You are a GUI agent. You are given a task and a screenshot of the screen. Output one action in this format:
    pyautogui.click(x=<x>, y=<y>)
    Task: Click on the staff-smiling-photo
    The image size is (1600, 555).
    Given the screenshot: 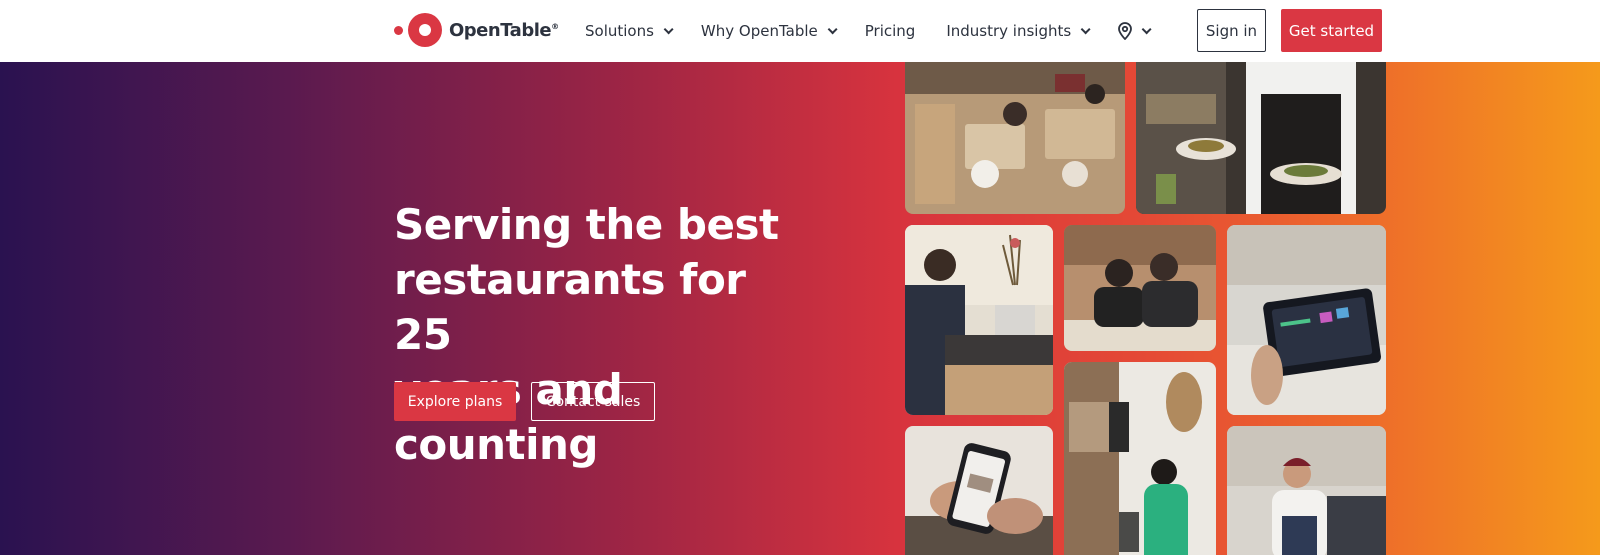 What is the action you would take?
    pyautogui.click(x=1140, y=288)
    